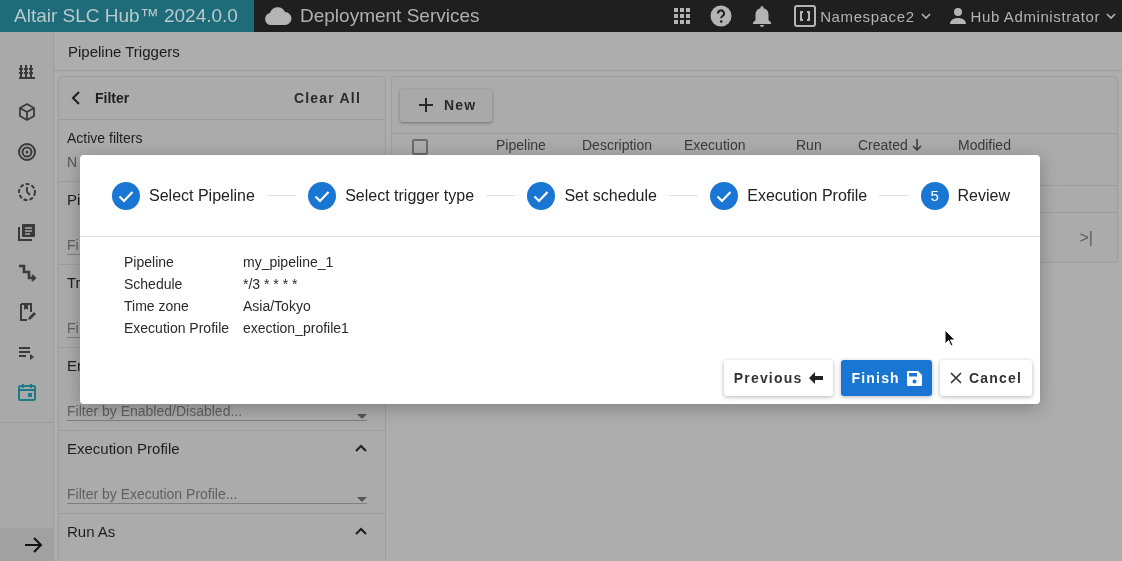 Image resolution: width=1122 pixels, height=561 pixels. Describe the element at coordinates (127, 16) in the screenshot. I see `product-title: Altair SLC Hub™ 2024.0.0` at that location.